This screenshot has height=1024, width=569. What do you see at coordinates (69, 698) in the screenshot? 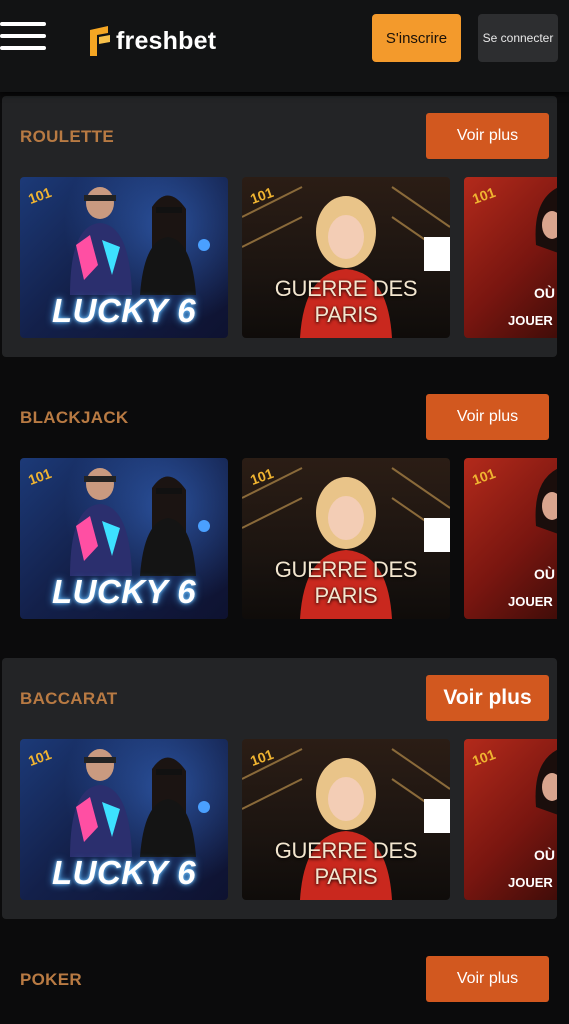
I see `section-title: BACCARAT` at bounding box center [69, 698].